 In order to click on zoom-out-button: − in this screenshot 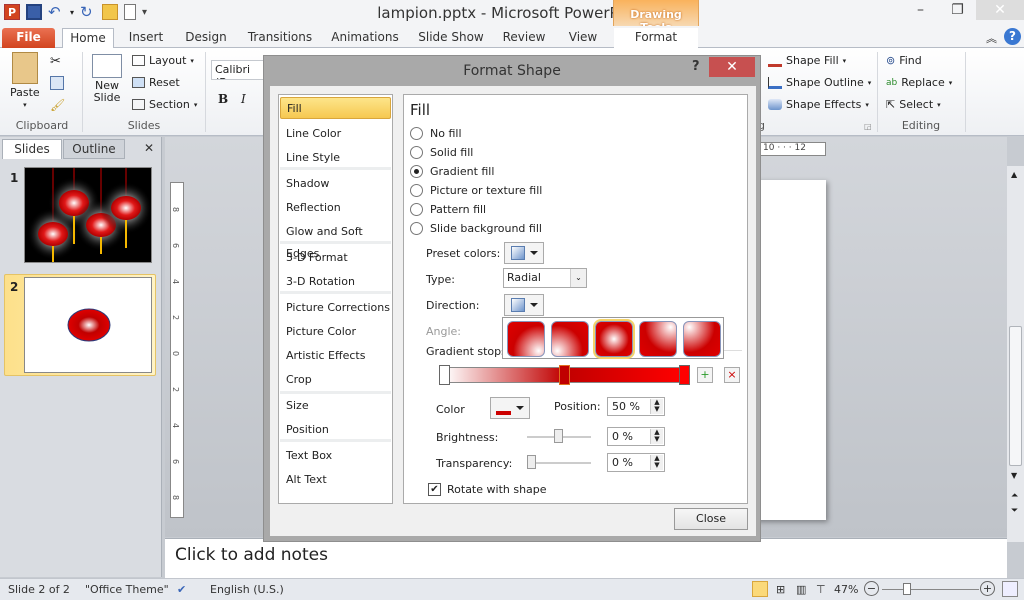, I will do `click(871, 588)`.